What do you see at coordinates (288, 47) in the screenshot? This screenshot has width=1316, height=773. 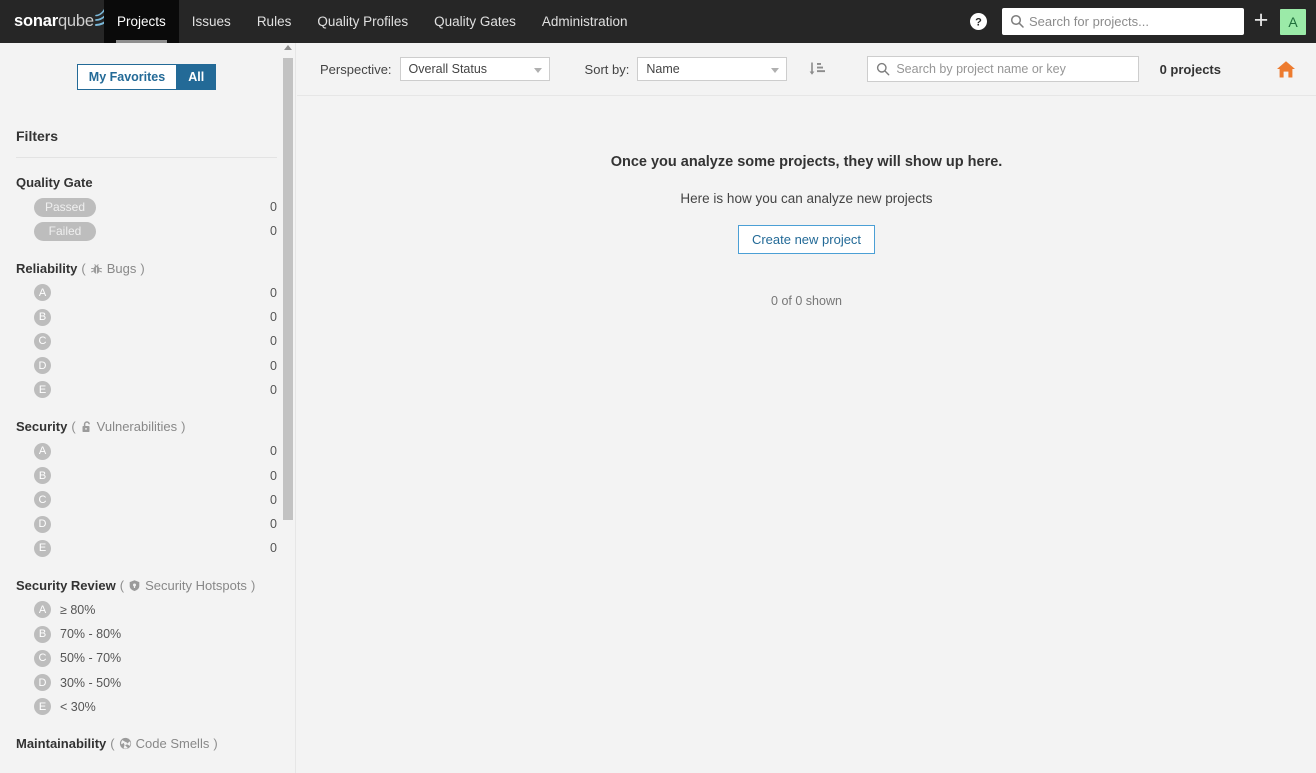 I see `scroll-up-arrow-icon` at bounding box center [288, 47].